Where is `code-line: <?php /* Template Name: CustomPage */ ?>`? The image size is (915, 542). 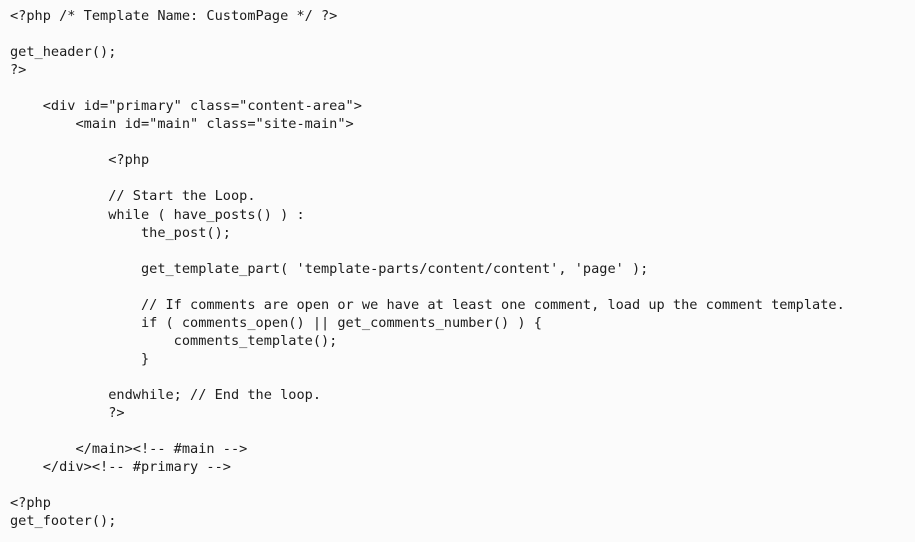 code-line: <?php /* Template Name: CustomPage */ ?> is located at coordinates (174, 16).